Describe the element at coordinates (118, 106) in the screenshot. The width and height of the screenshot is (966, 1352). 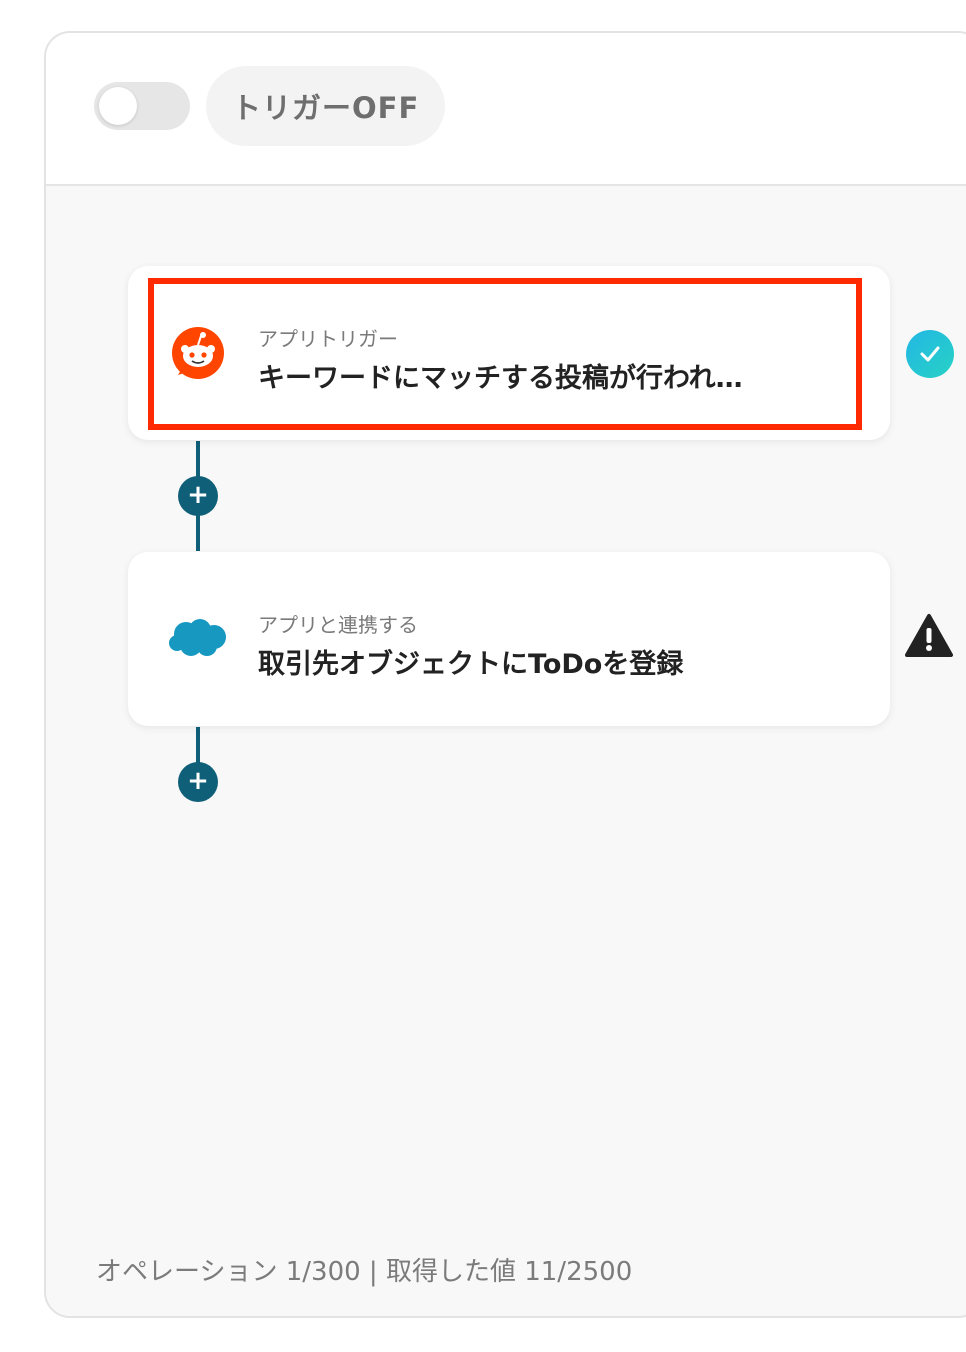
I see `toggle-knob` at that location.